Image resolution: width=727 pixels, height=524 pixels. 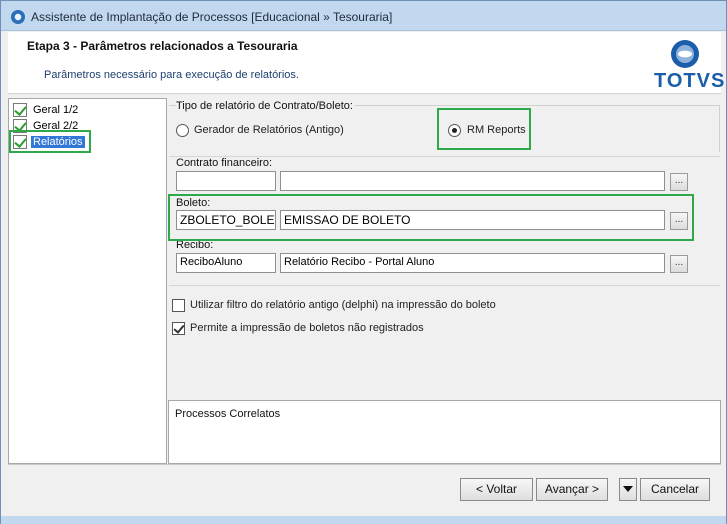 What do you see at coordinates (572, 489) in the screenshot?
I see `next-button: Avançar >` at bounding box center [572, 489].